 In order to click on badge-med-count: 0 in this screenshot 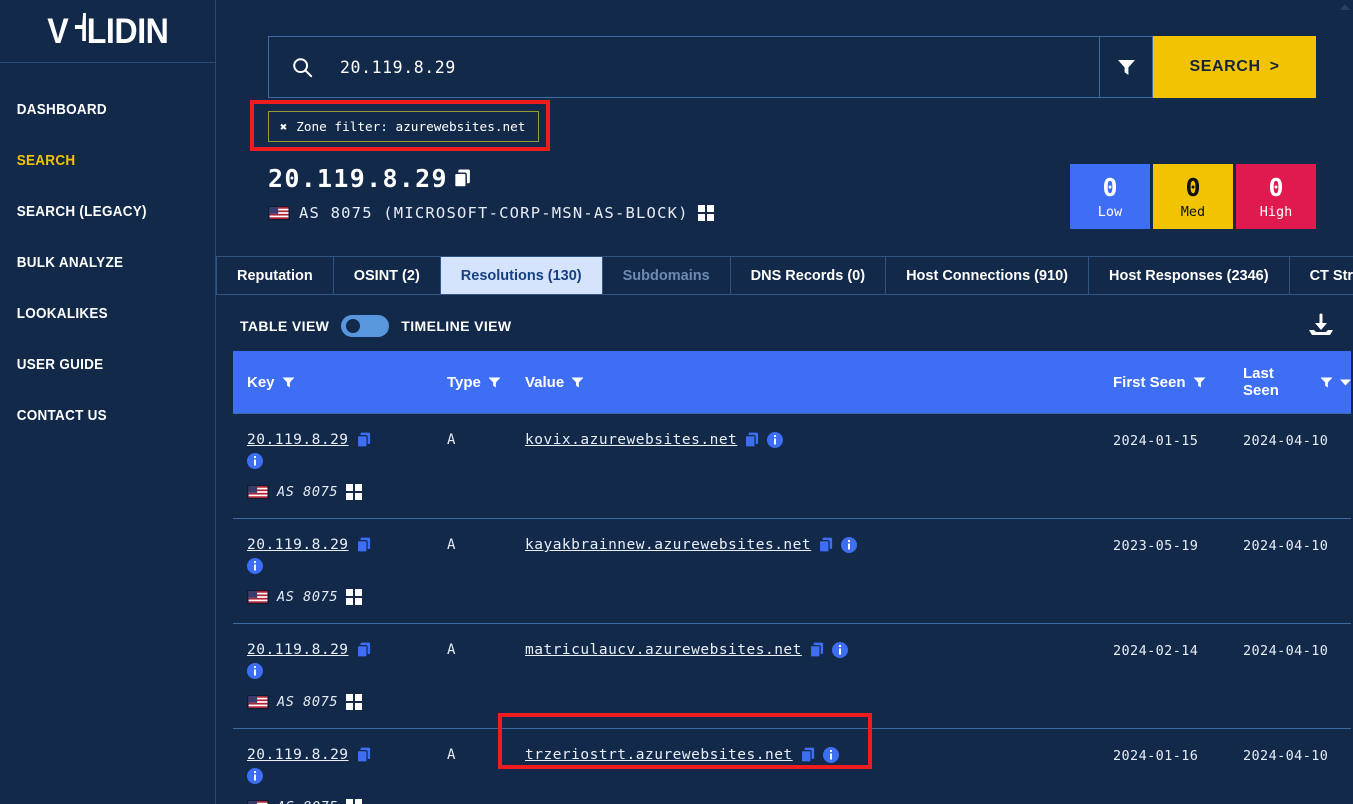, I will do `click(1193, 187)`.